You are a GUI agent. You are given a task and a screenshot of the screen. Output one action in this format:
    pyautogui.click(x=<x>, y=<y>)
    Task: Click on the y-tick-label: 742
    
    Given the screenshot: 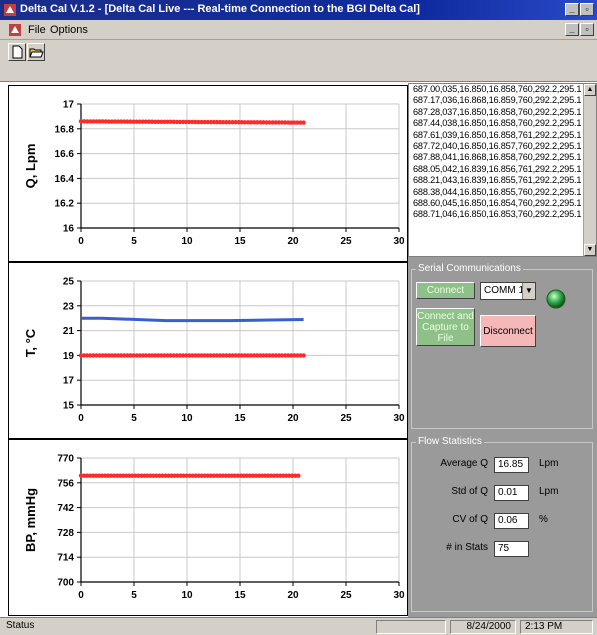 What is the action you would take?
    pyautogui.click(x=65, y=508)
    